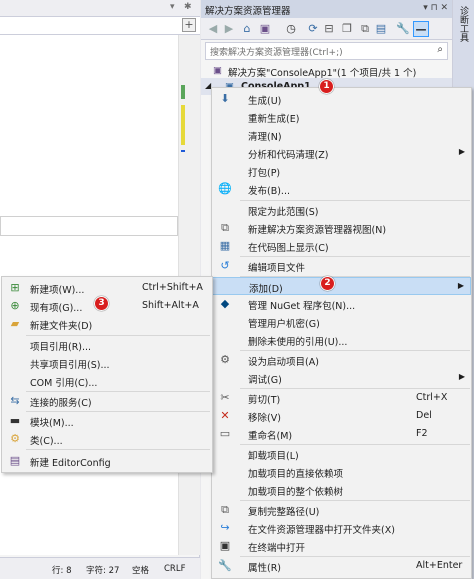 The width and height of the screenshot is (474, 579). Describe the element at coordinates (421, 29) in the screenshot. I see `pin-icon: —` at that location.